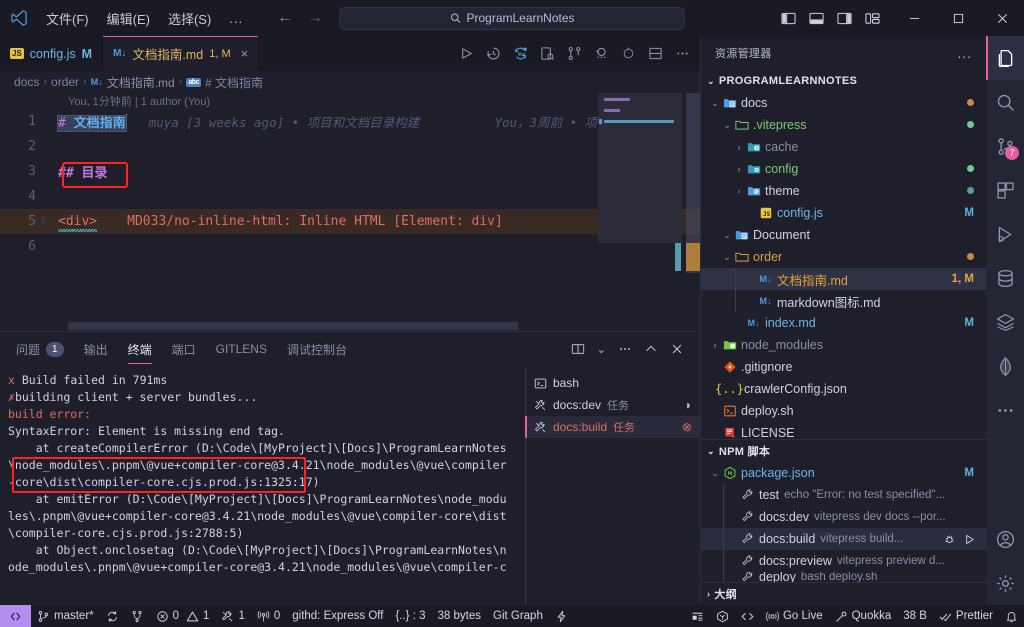 The height and width of the screenshot is (627, 1024). What do you see at coordinates (520, 53) in the screenshot?
I see `sync-preview-icon: abc` at bounding box center [520, 53].